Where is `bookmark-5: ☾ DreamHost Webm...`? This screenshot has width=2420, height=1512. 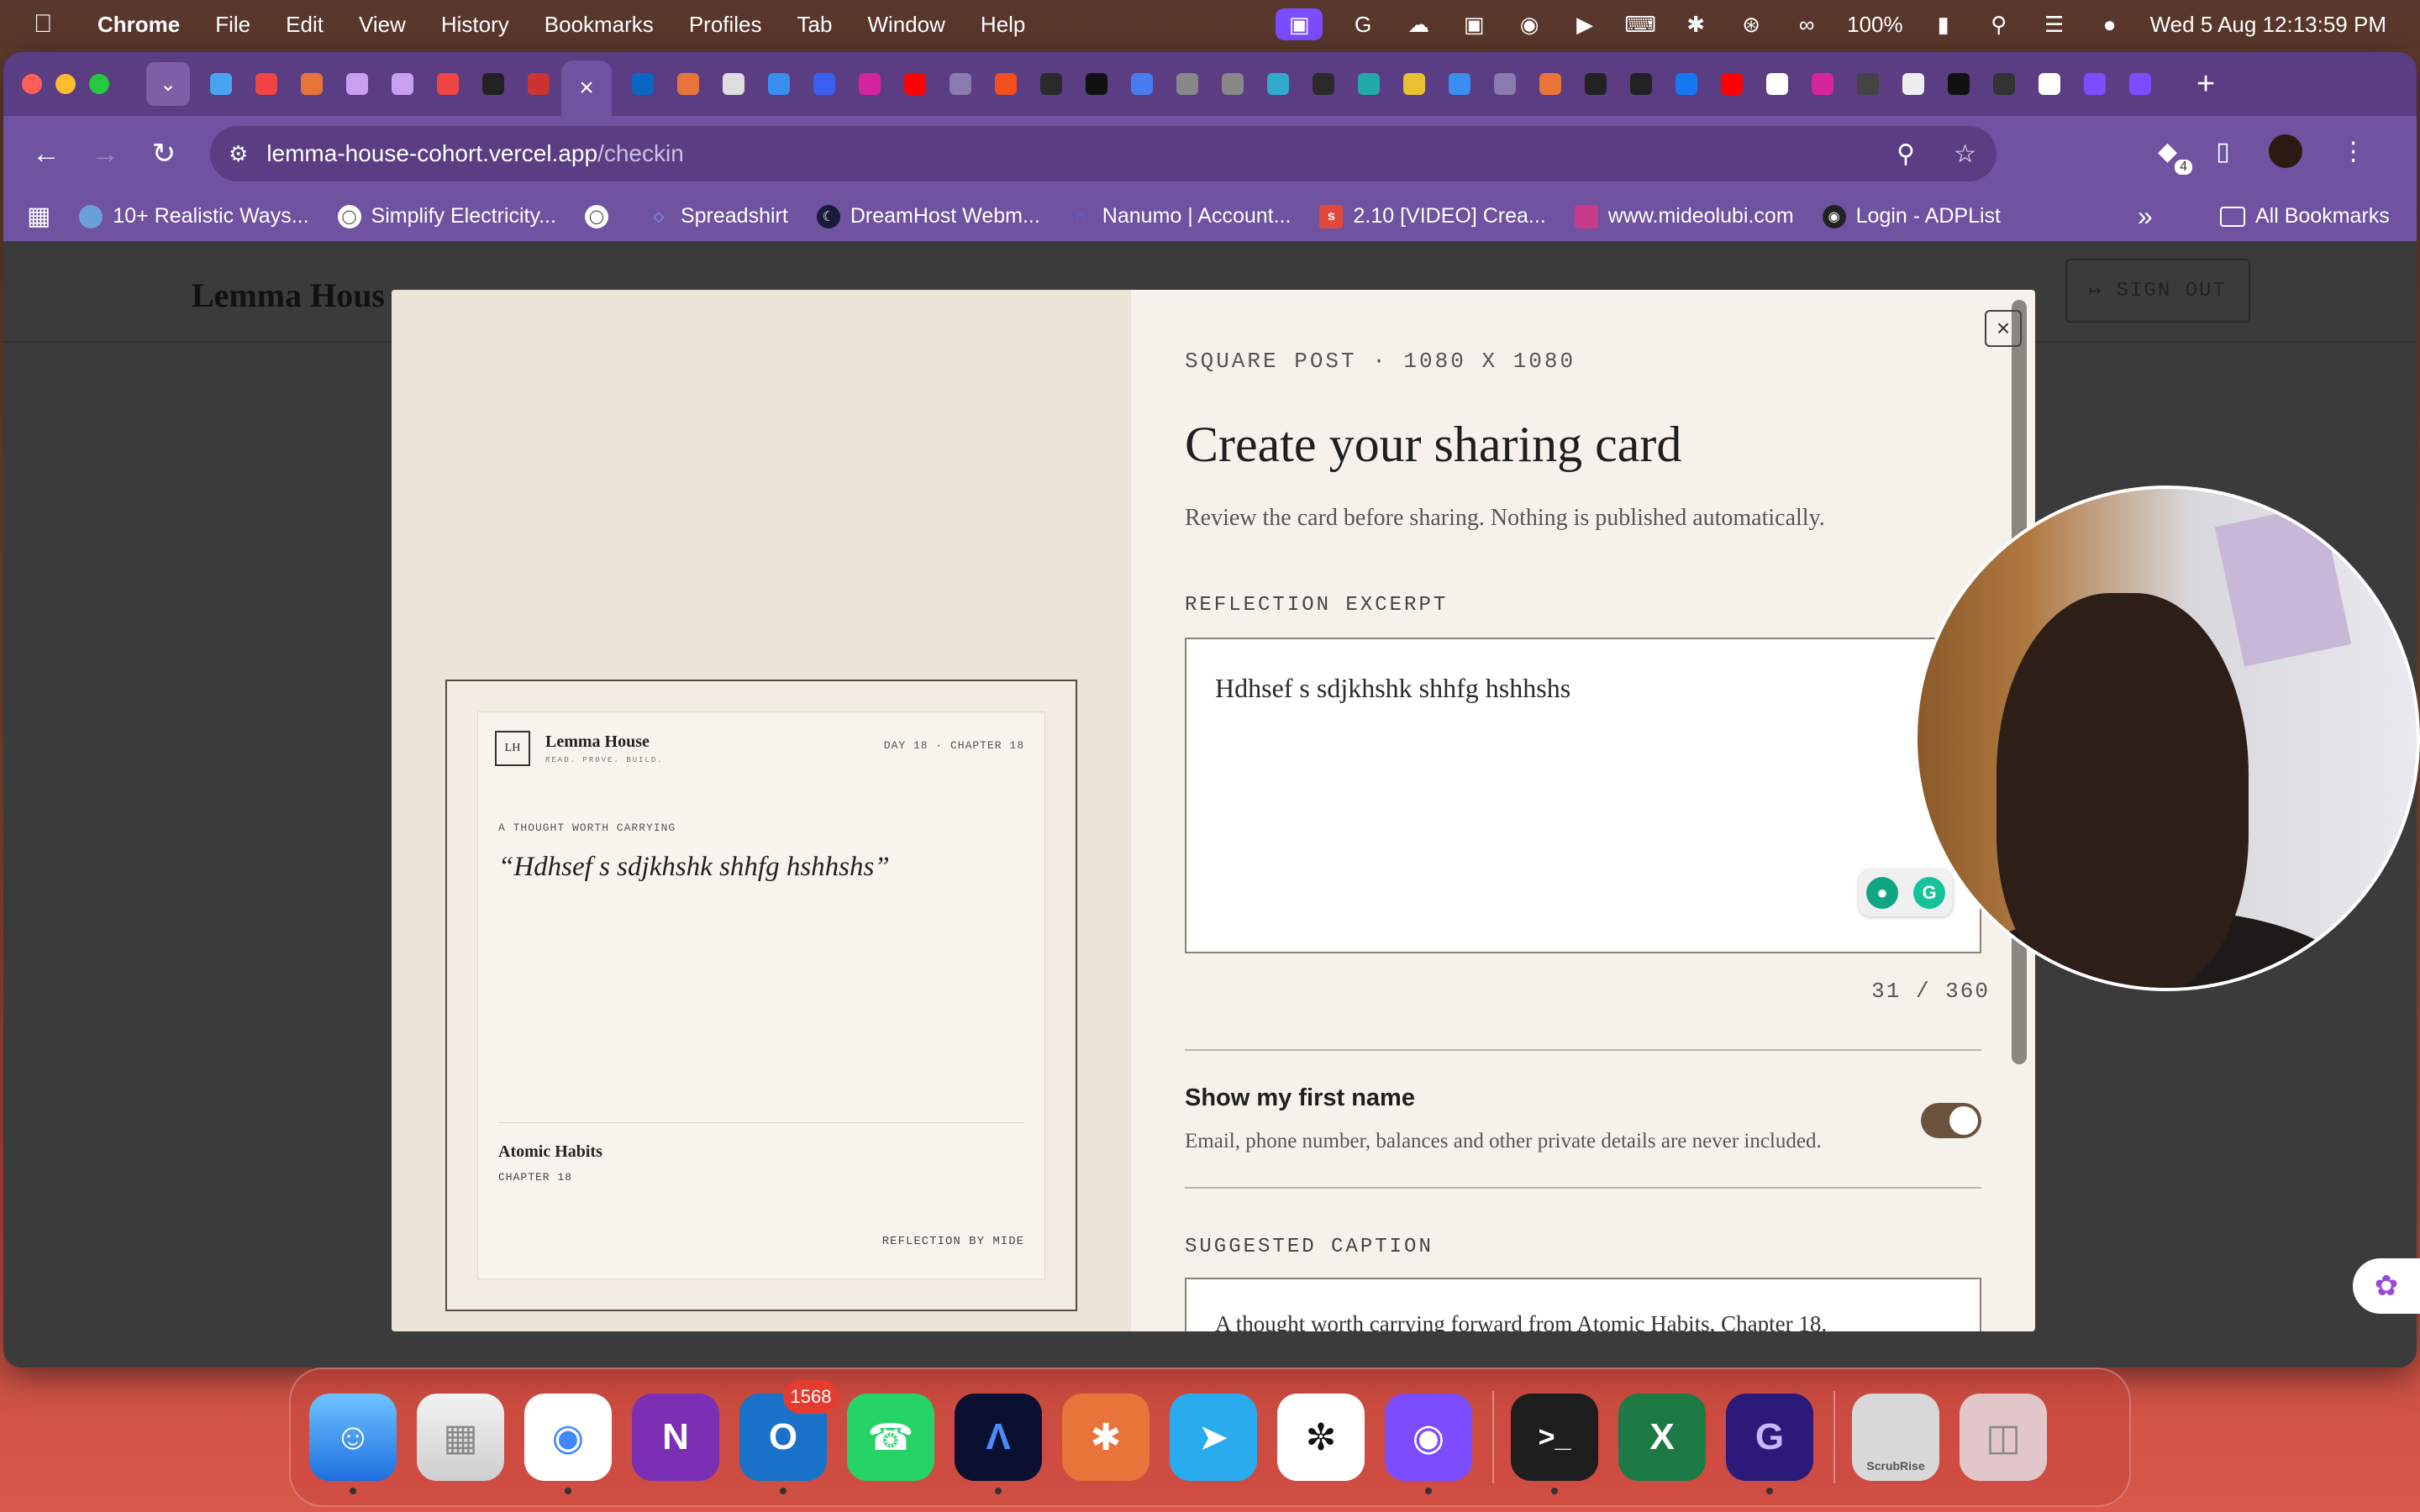 bookmark-5: ☾ DreamHost Webm... is located at coordinates (928, 216).